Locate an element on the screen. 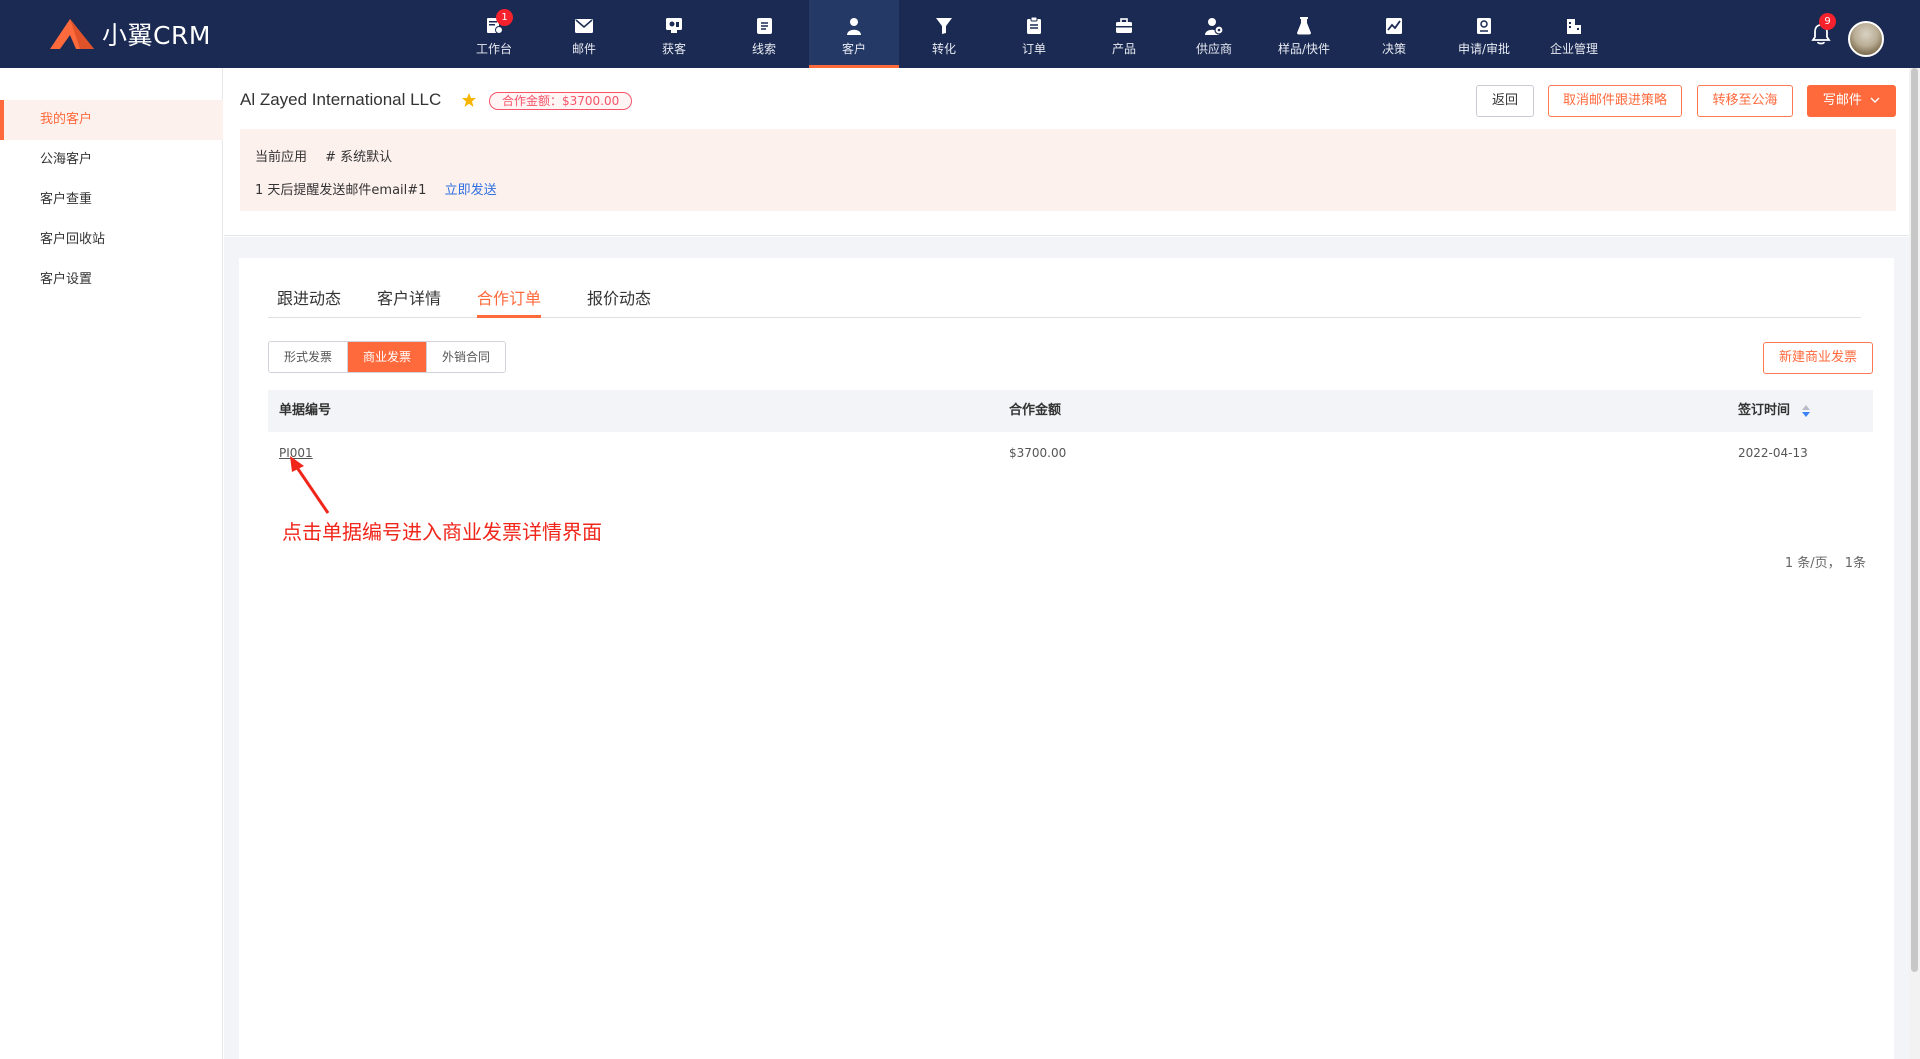 The width and height of the screenshot is (1920, 1059). sidebar: 我的客户 公海客户 客户查重 客户回收站 客户设置 is located at coordinates (111, 563).